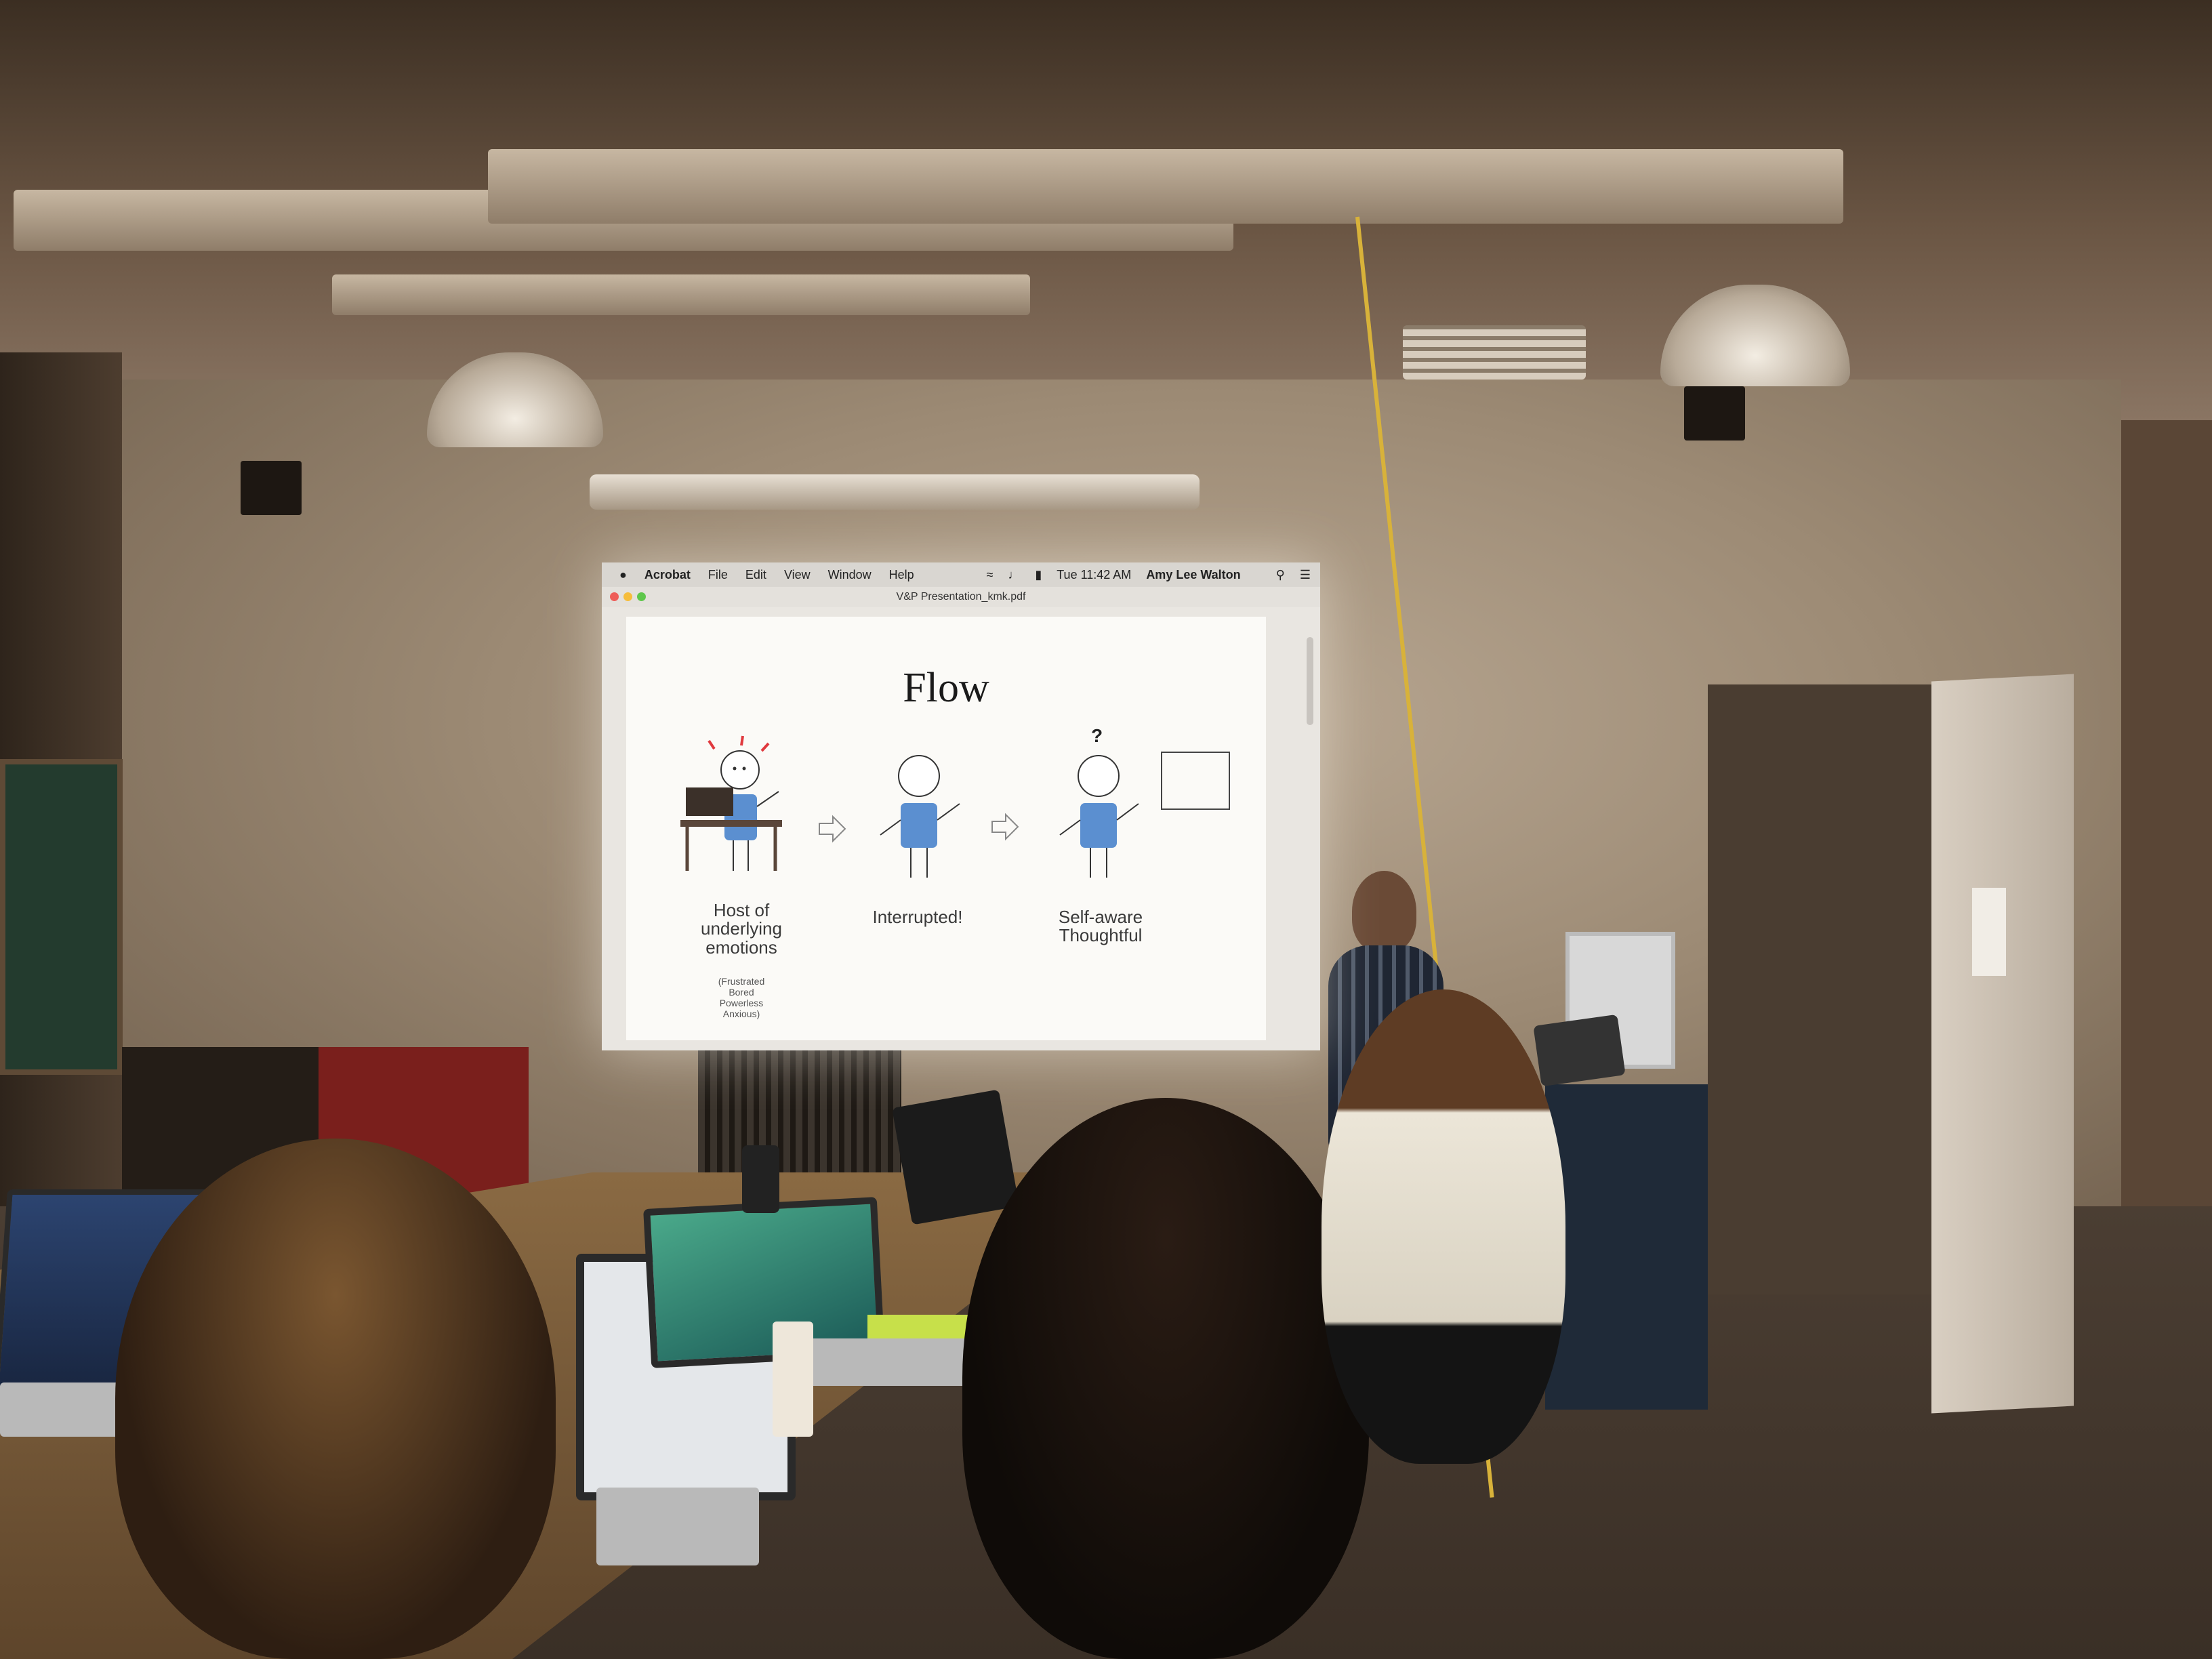 The width and height of the screenshot is (2212, 1659). What do you see at coordinates (797, 575) in the screenshot?
I see `menu-view: View` at bounding box center [797, 575].